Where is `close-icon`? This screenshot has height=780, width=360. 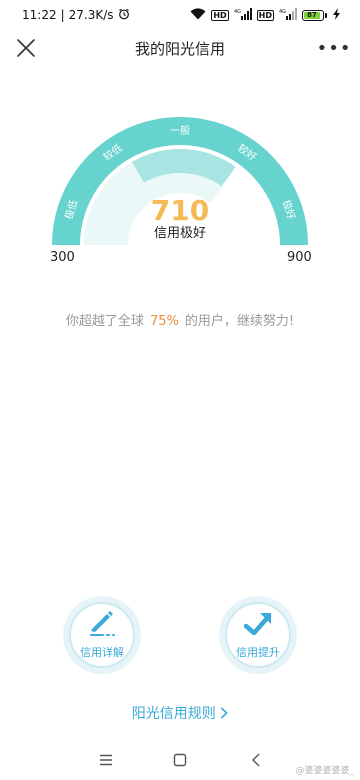
close-icon is located at coordinates (26, 48).